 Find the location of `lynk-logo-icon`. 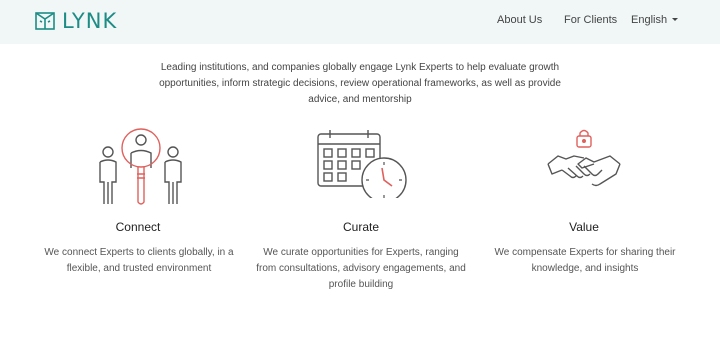

lynk-logo-icon is located at coordinates (45, 21).